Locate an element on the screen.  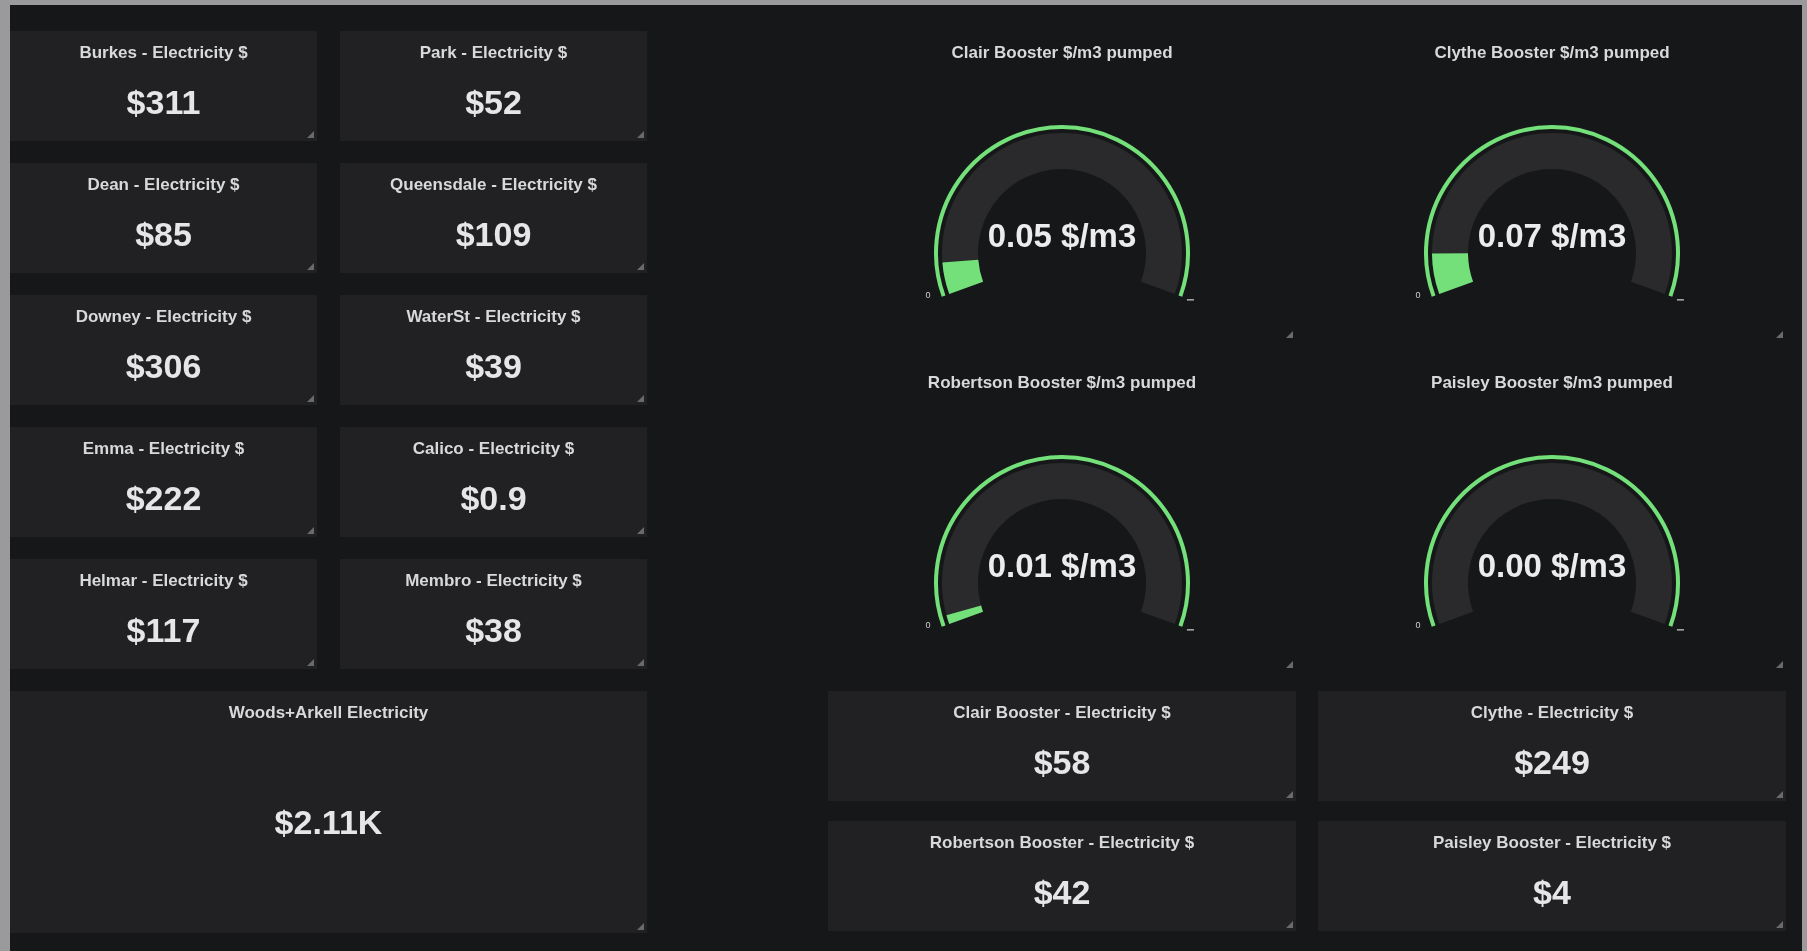
panel-title: Calico - Electricity $ is located at coordinates (493, 449).